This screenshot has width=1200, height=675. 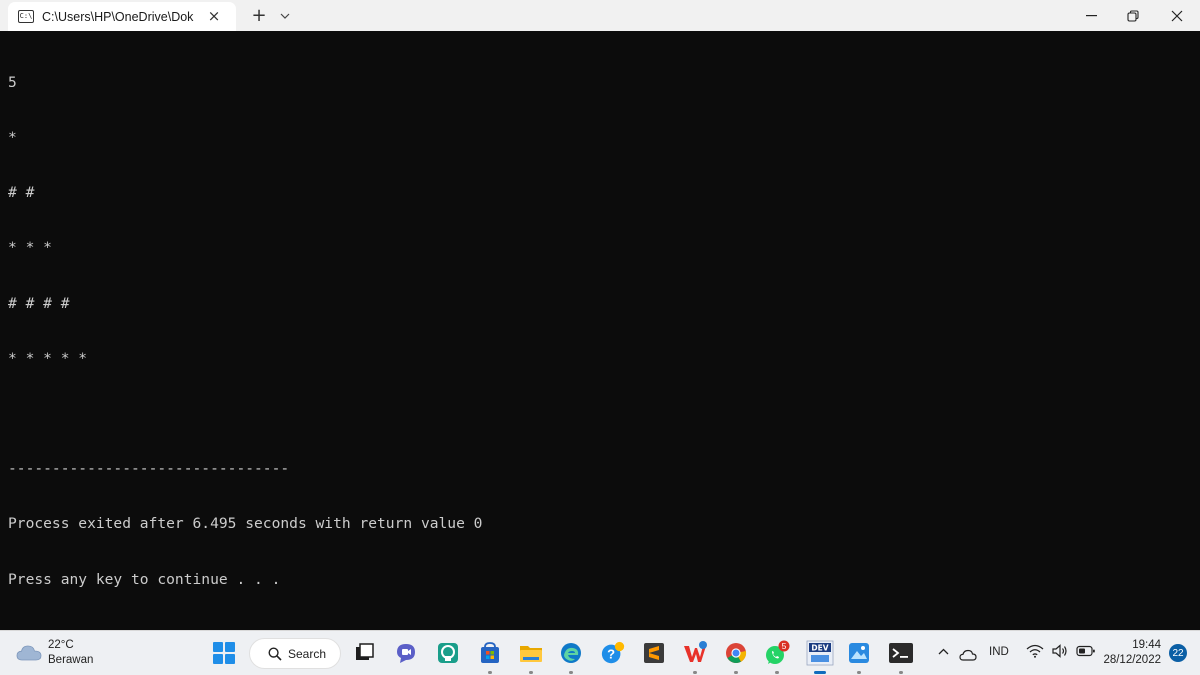 I want to click on clock-time: 19:44, so click(x=1146, y=645).